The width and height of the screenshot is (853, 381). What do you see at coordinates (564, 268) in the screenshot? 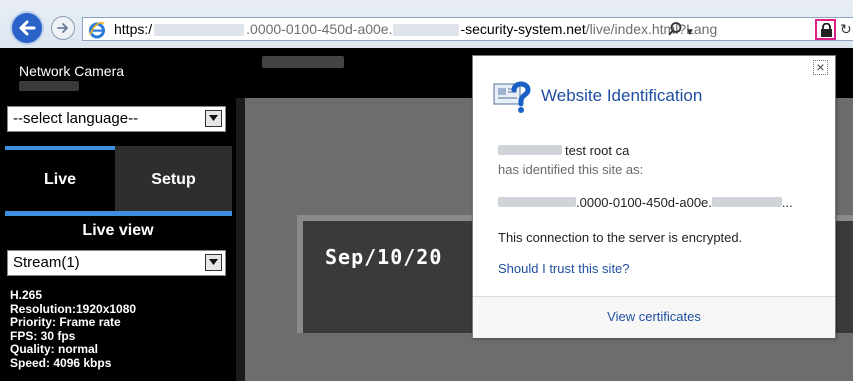
I see `trust-link: Should I trust this site?` at bounding box center [564, 268].